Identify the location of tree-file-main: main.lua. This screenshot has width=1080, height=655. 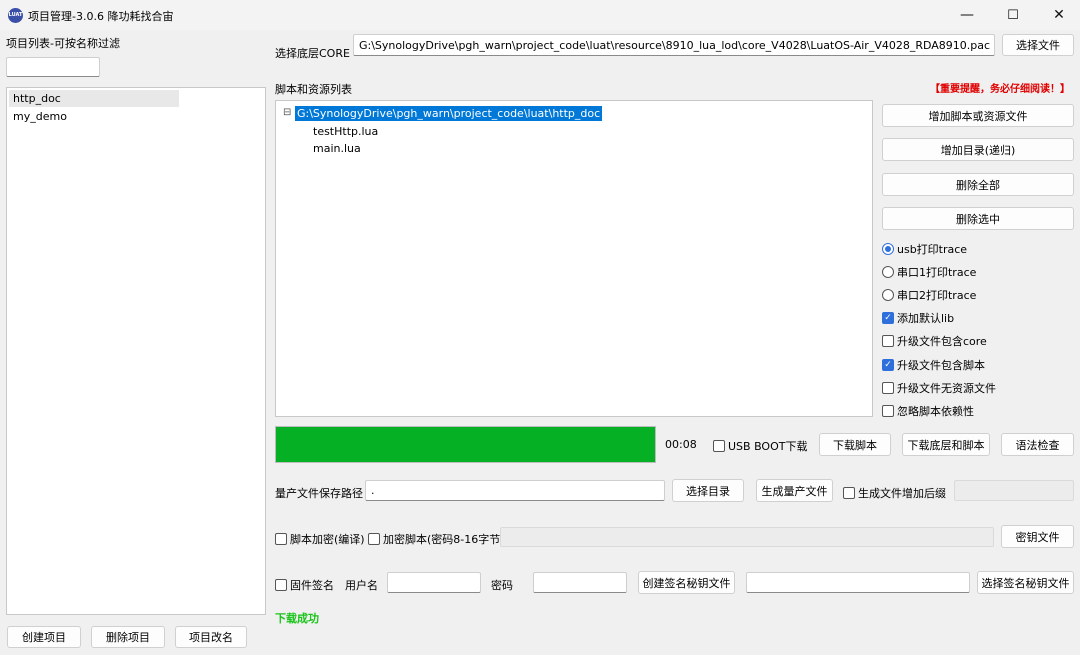
(337, 148).